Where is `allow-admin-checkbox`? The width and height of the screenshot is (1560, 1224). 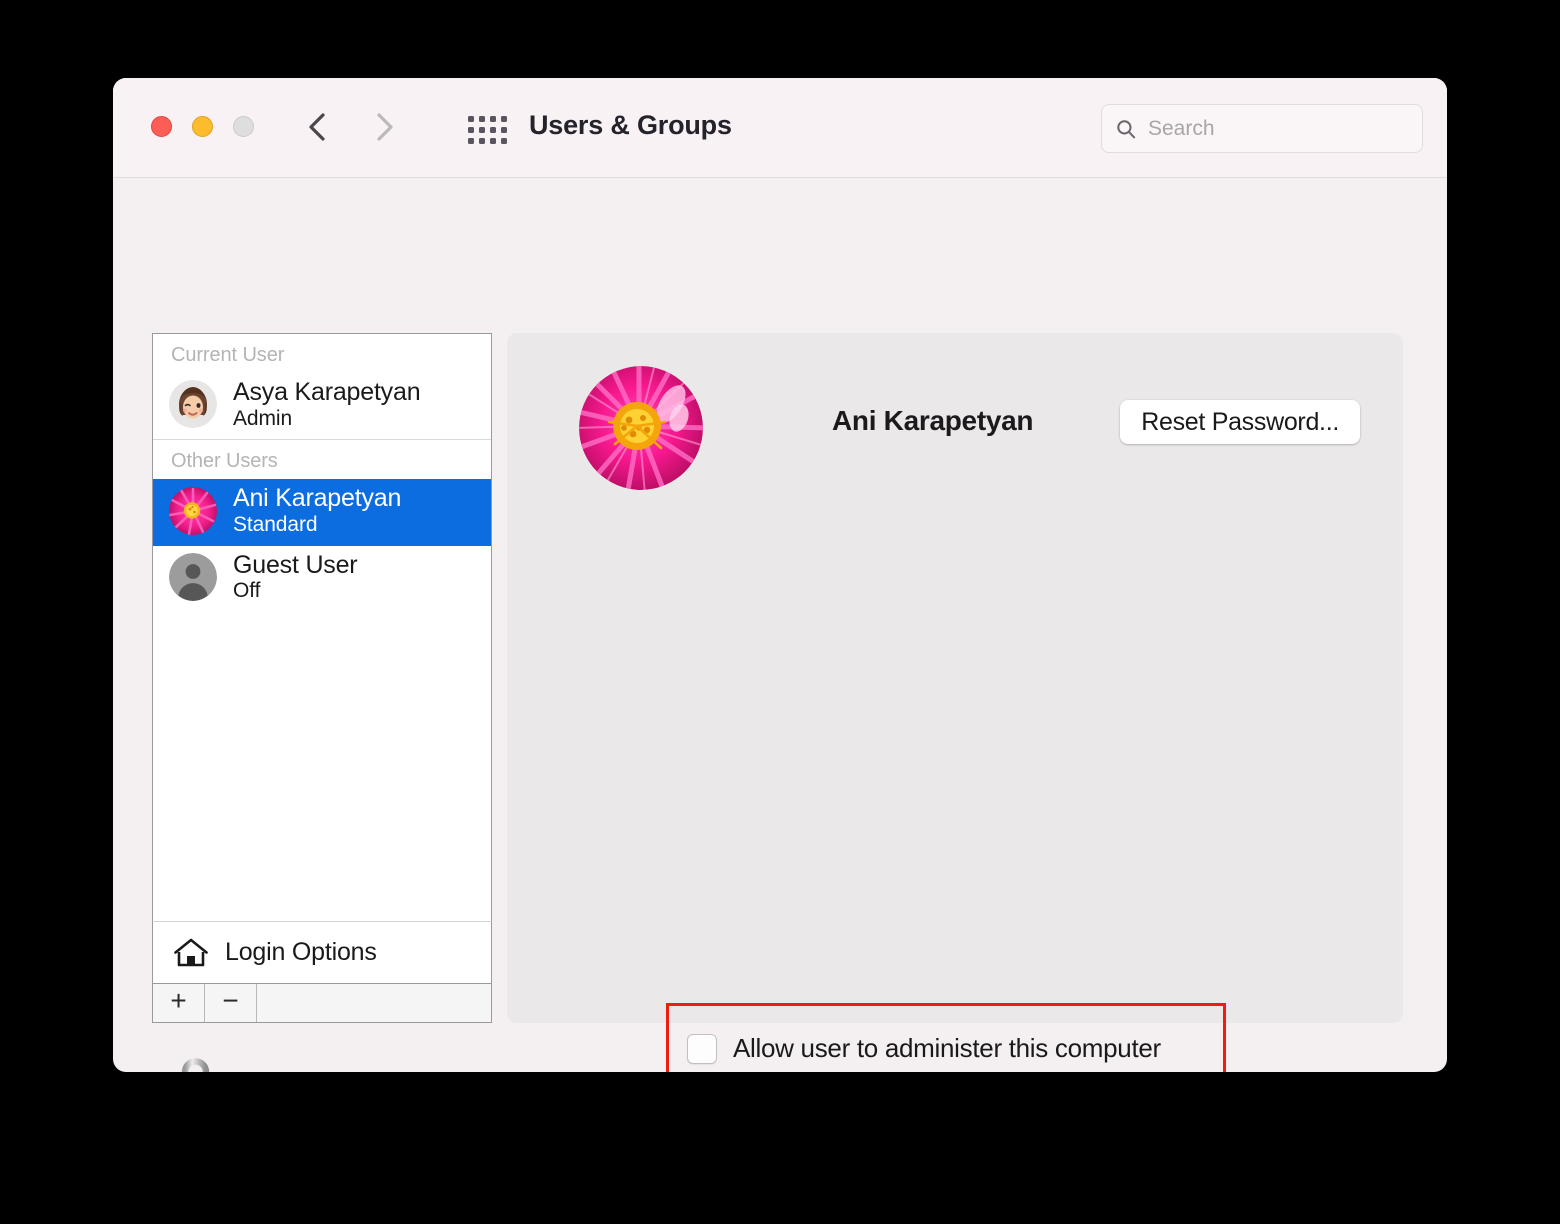 allow-admin-checkbox is located at coordinates (702, 1048).